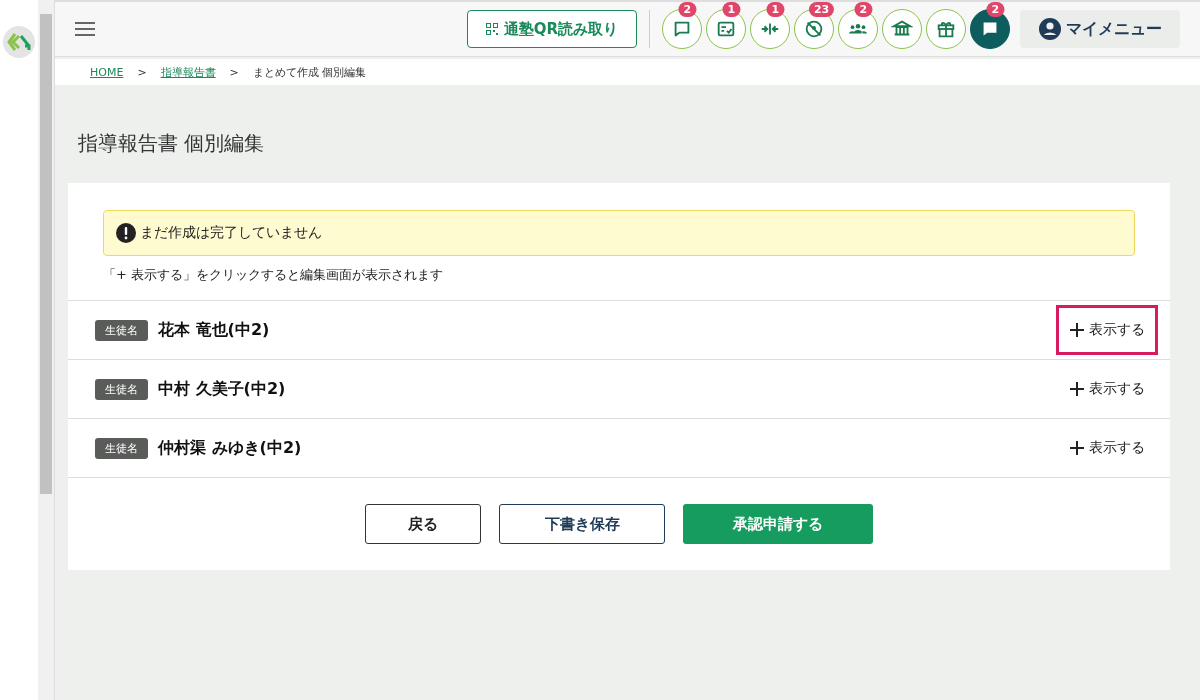 The image size is (1200, 700). Describe the element at coordinates (1100, 29) in the screenshot. I see `my-menu-button: マイメニュー` at that location.